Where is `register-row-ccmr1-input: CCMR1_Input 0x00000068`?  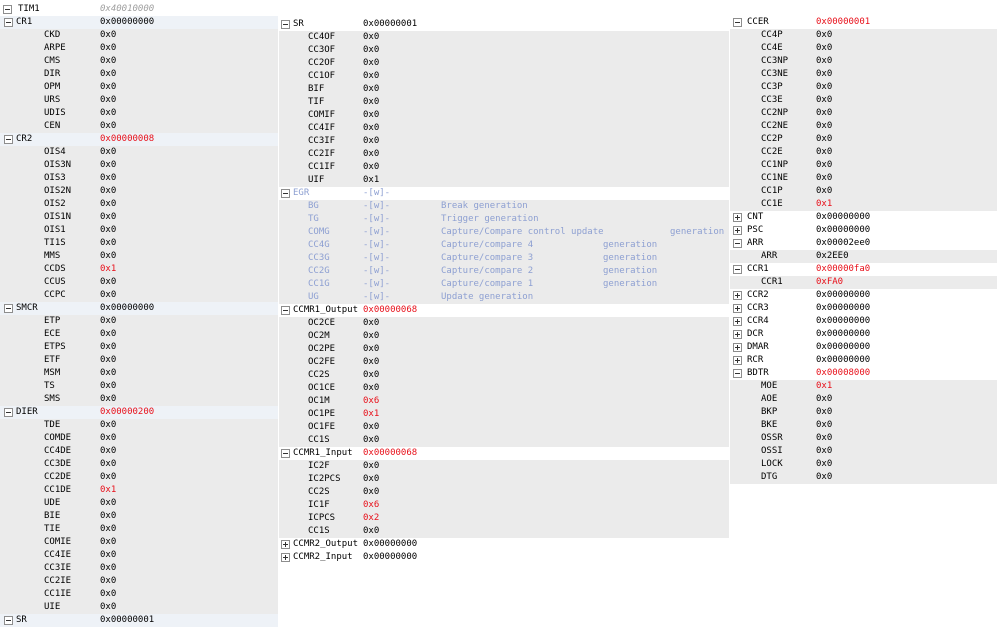 register-row-ccmr1-input: CCMR1_Input 0x00000068 is located at coordinates (504, 453).